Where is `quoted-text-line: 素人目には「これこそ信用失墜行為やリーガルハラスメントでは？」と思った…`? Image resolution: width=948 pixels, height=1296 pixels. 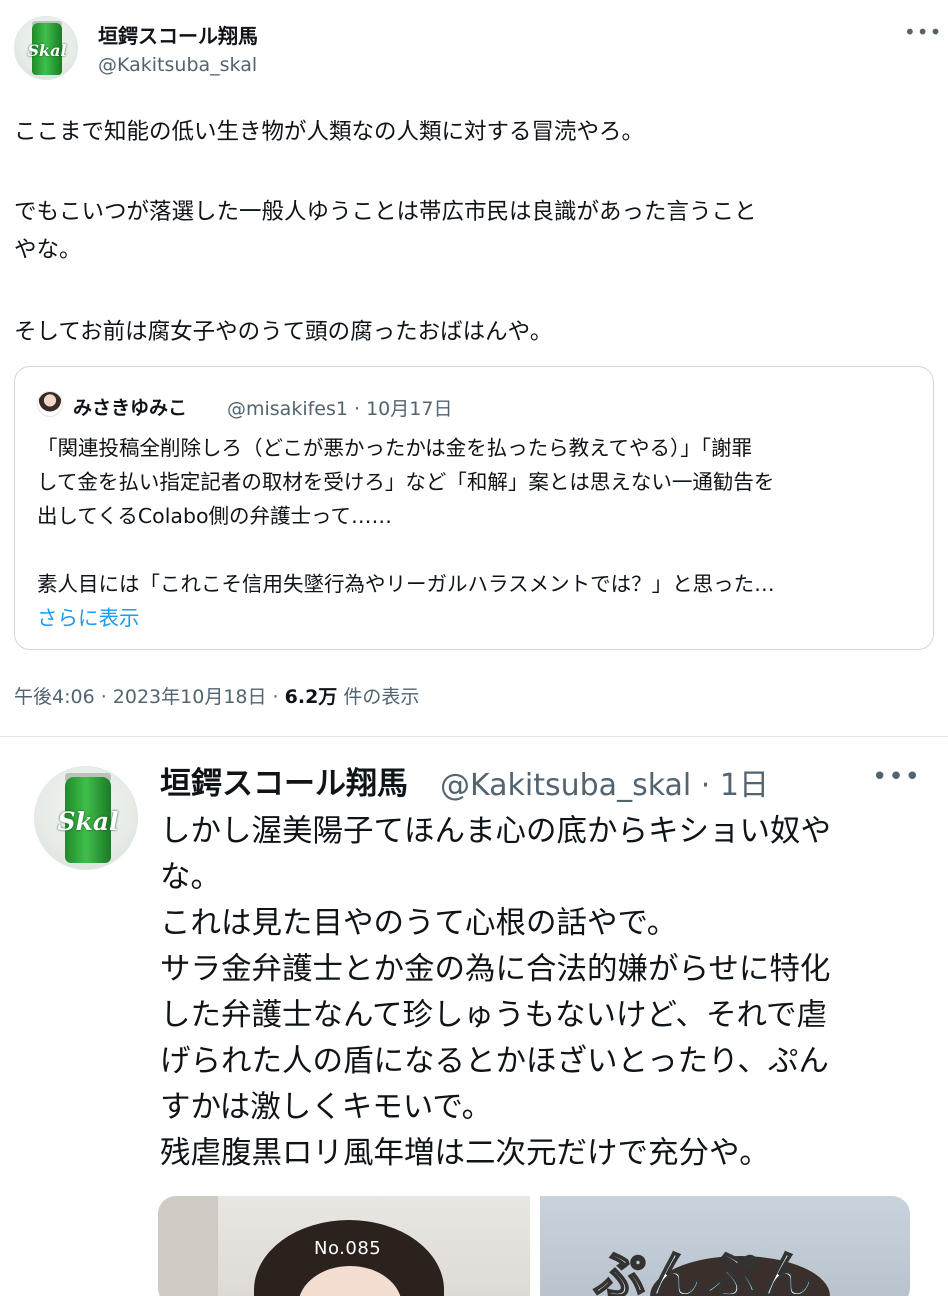
quoted-text-line: 素人目には「これこそ信用失墜行為やリーガルハラスメントでは？」と思った… is located at coordinates (406, 584).